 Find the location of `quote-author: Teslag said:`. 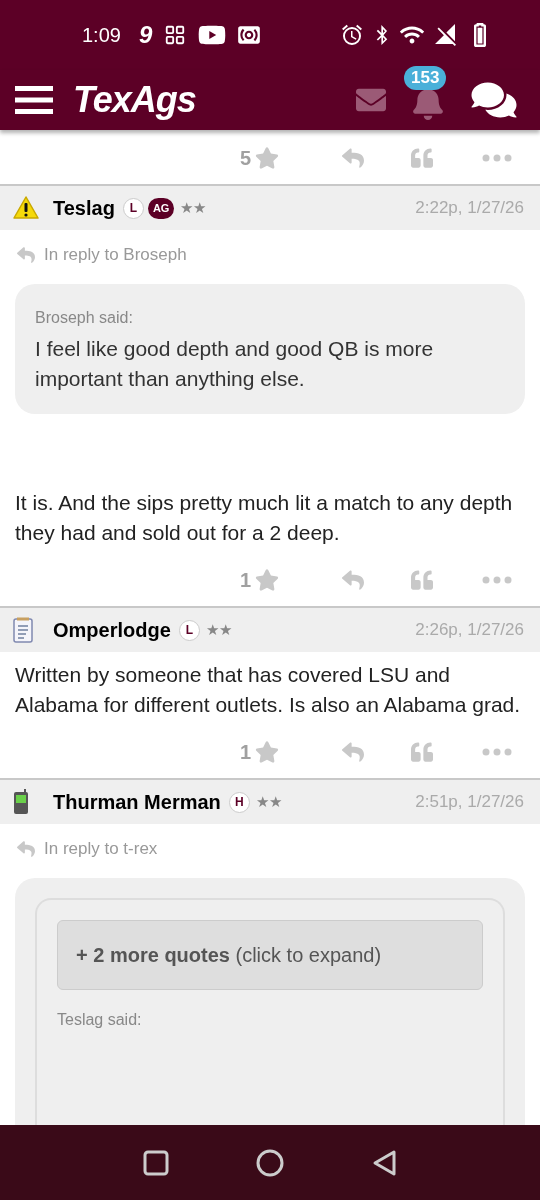

quote-author: Teslag said: is located at coordinates (100, 1020).